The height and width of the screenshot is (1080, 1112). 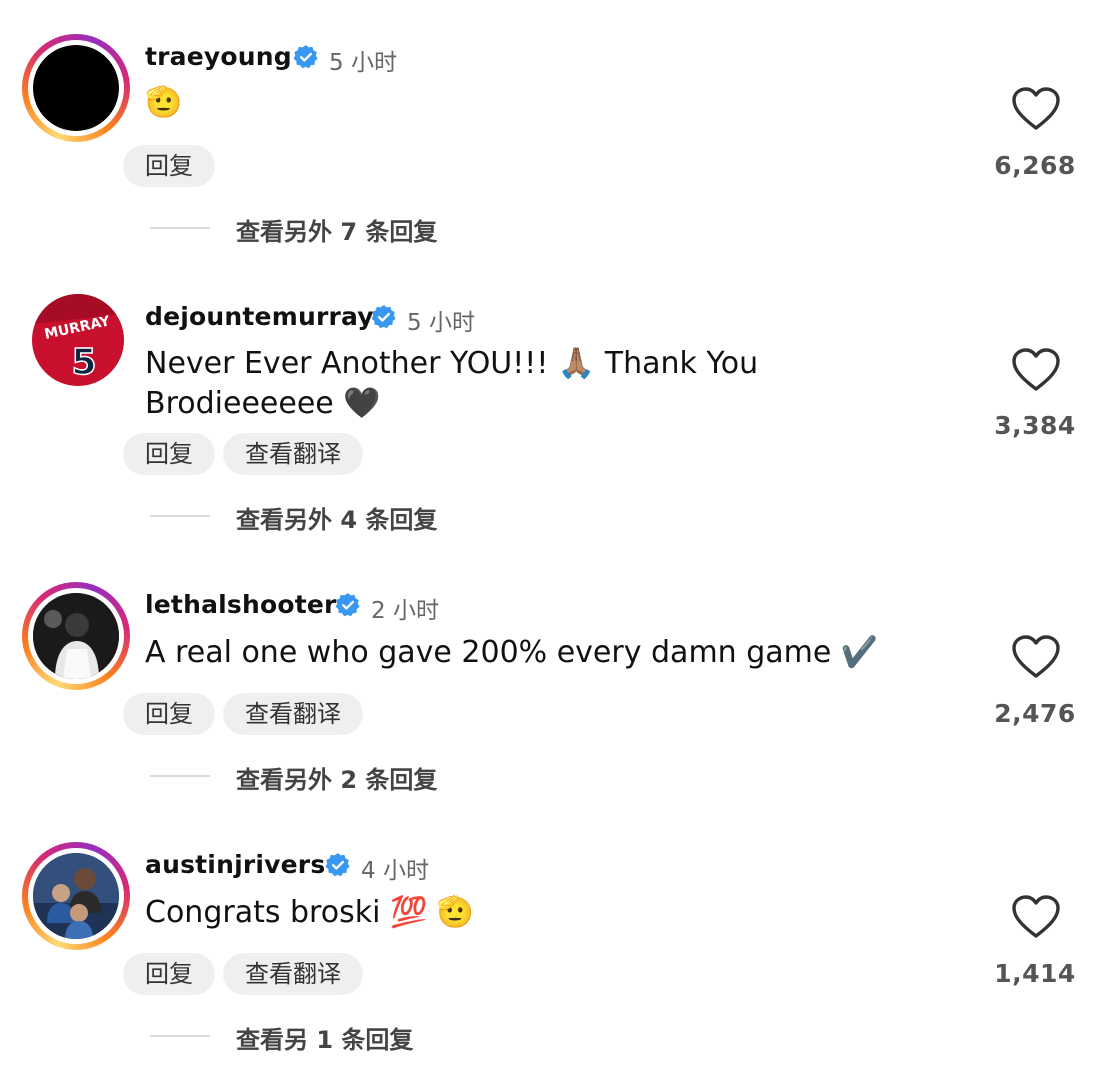 What do you see at coordinates (1035, 165) in the screenshot?
I see `like-count: 6,268` at bounding box center [1035, 165].